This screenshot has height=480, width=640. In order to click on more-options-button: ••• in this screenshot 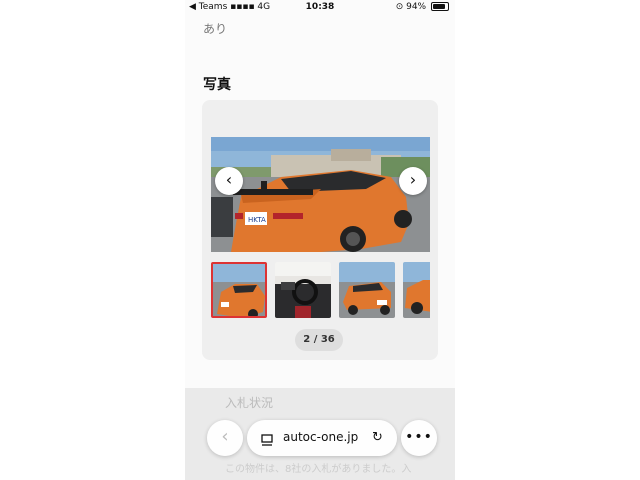, I will do `click(419, 438)`.